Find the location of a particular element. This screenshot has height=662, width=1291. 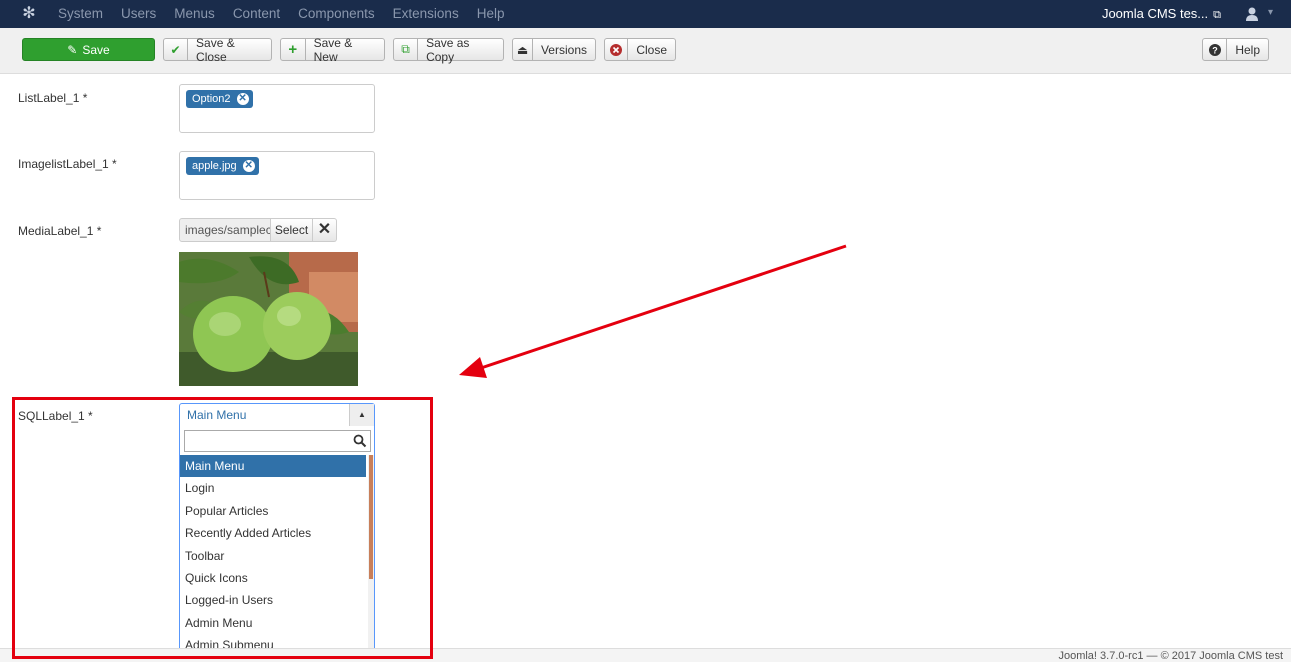

archive-icon: ⏏ is located at coordinates (523, 49).